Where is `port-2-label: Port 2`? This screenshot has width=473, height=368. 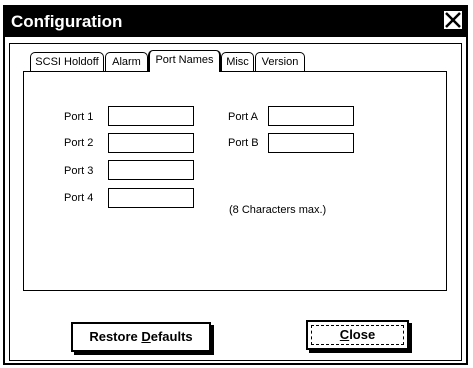
port-2-label: Port 2 is located at coordinates (79, 143).